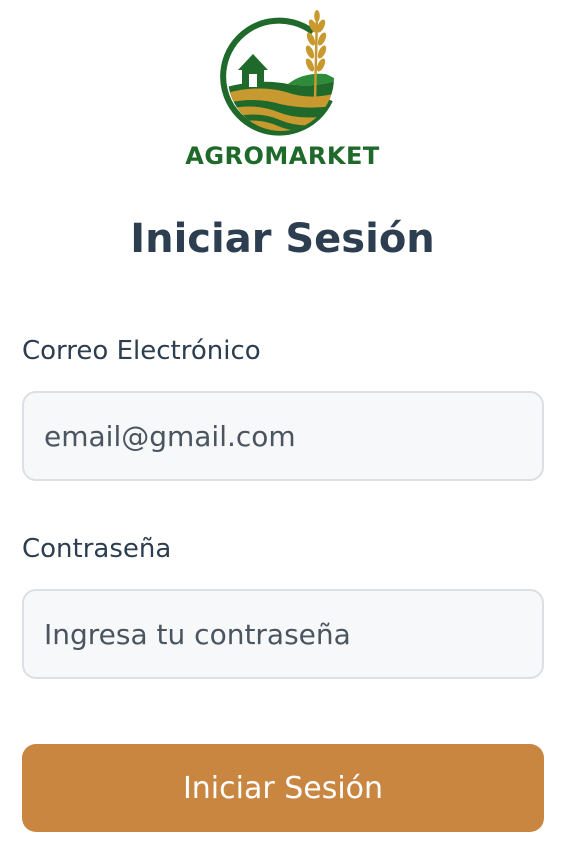 The height and width of the screenshot is (848, 565). What do you see at coordinates (283, 634) in the screenshot?
I see `password-field` at bounding box center [283, 634].